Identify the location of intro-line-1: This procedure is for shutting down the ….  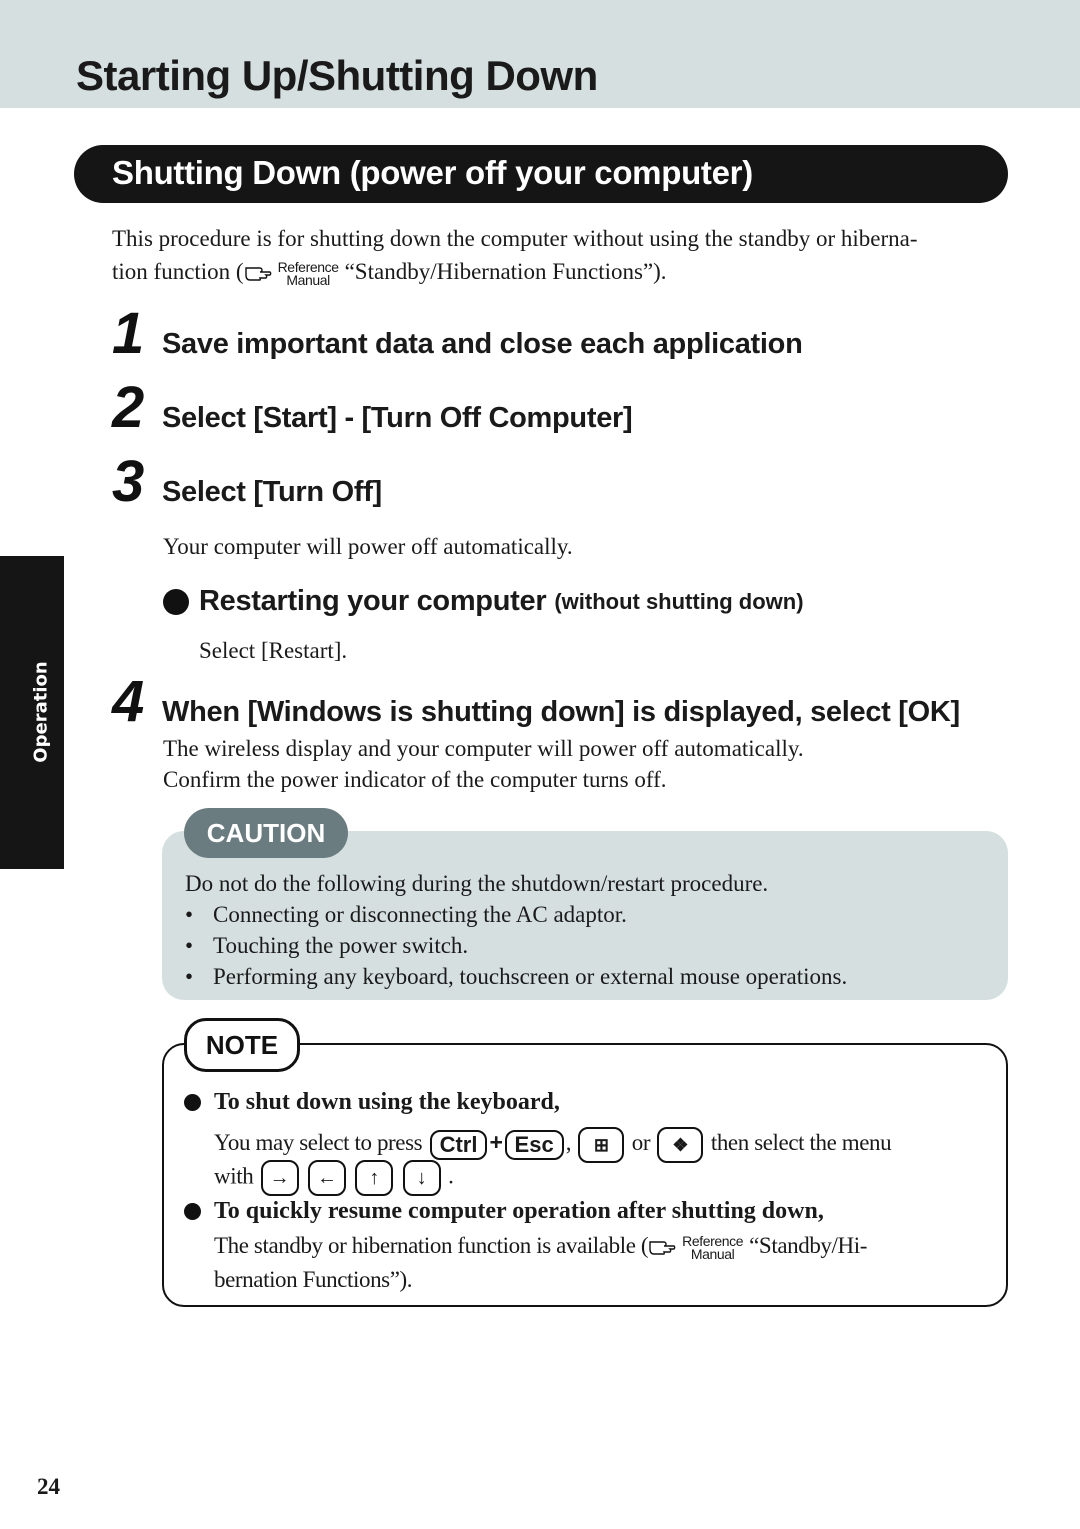
(515, 238).